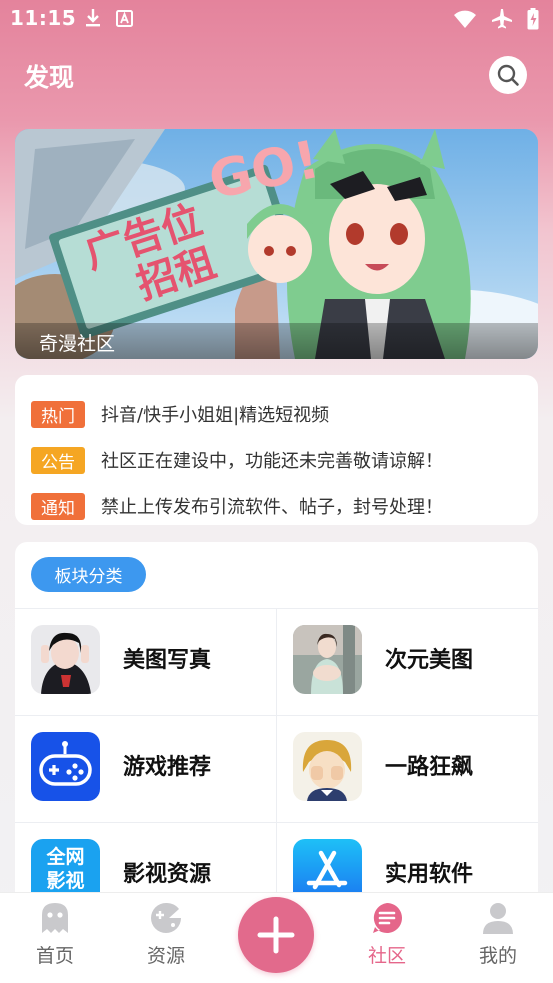 The image size is (553, 983). Describe the element at coordinates (498, 918) in the screenshot. I see `person-icon` at that location.